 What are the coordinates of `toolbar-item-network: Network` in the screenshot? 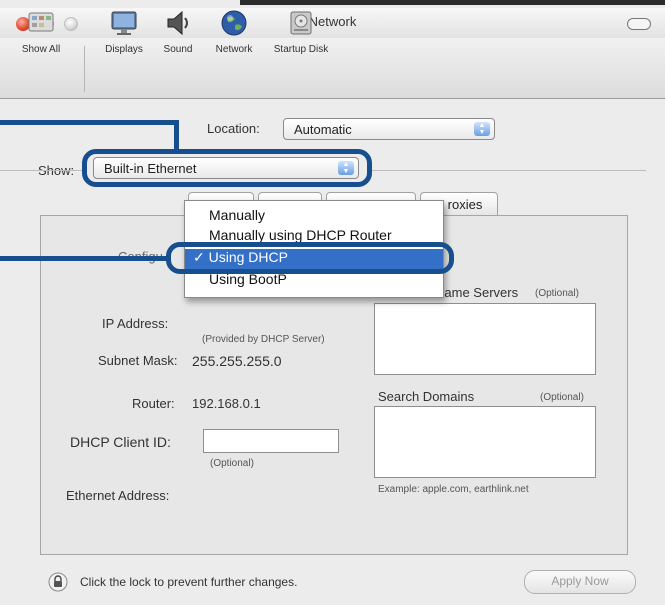 It's located at (234, 31).